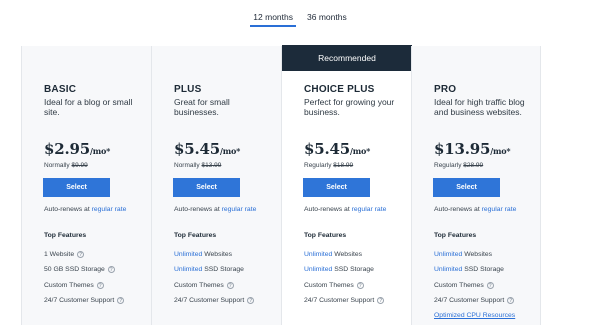  Describe the element at coordinates (188, 89) in the screenshot. I see `plan-name: PLUS` at that location.